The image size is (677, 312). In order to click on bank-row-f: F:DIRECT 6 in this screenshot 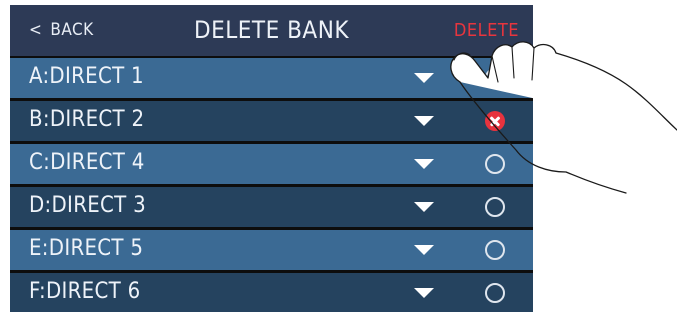, I will do `click(271, 292)`.